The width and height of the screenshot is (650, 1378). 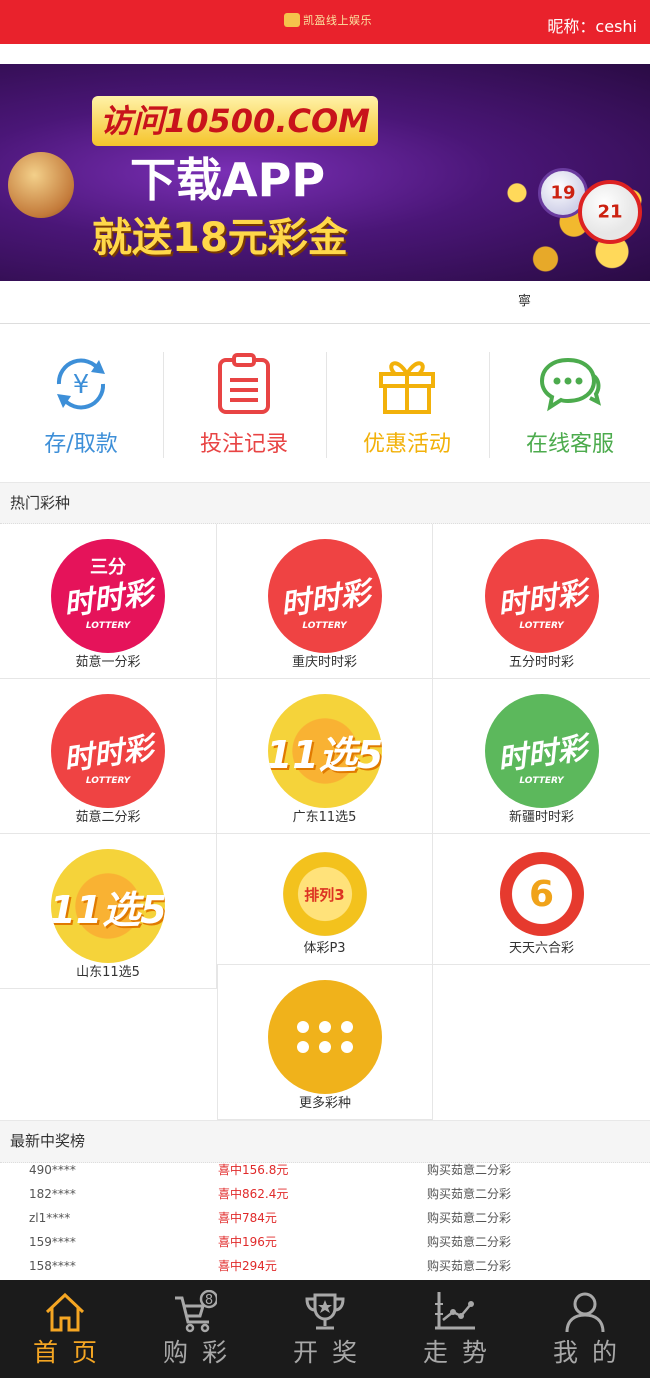 I want to click on winner-row: 182**** 喜中862.4元 购买茹意二分彩, so click(x=325, y=1198).